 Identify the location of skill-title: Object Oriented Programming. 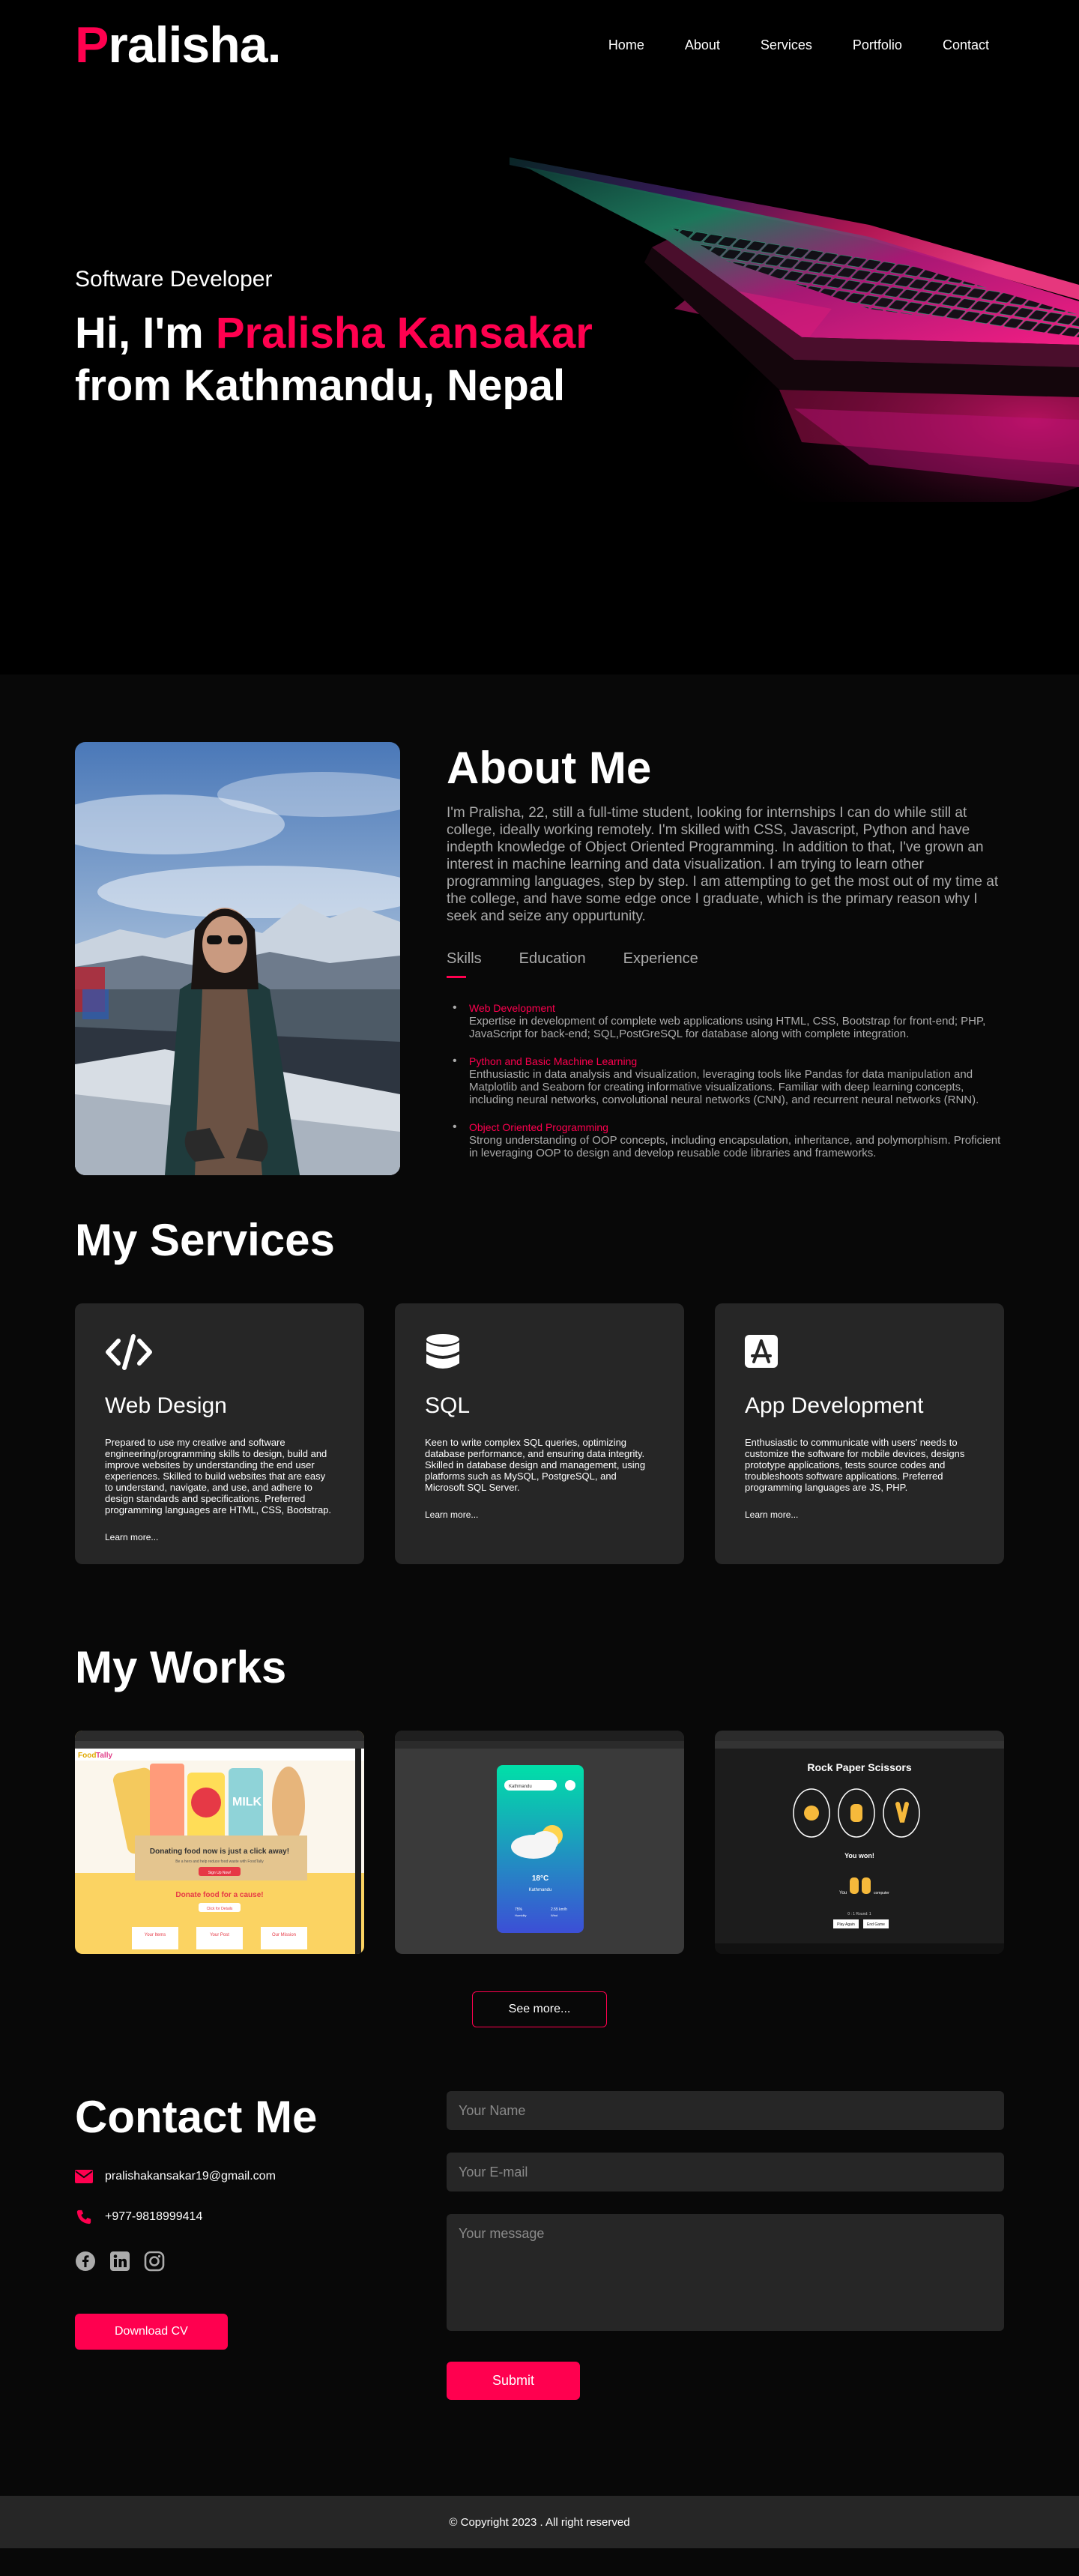
(538, 1127).